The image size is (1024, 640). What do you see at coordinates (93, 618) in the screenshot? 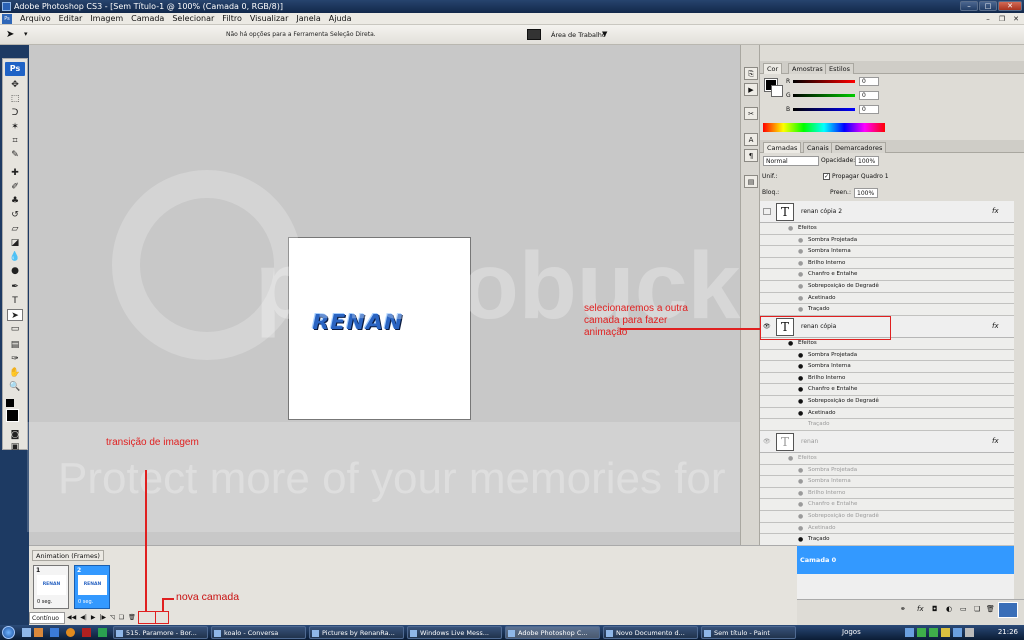
I see `play-icon: ▶` at bounding box center [93, 618].